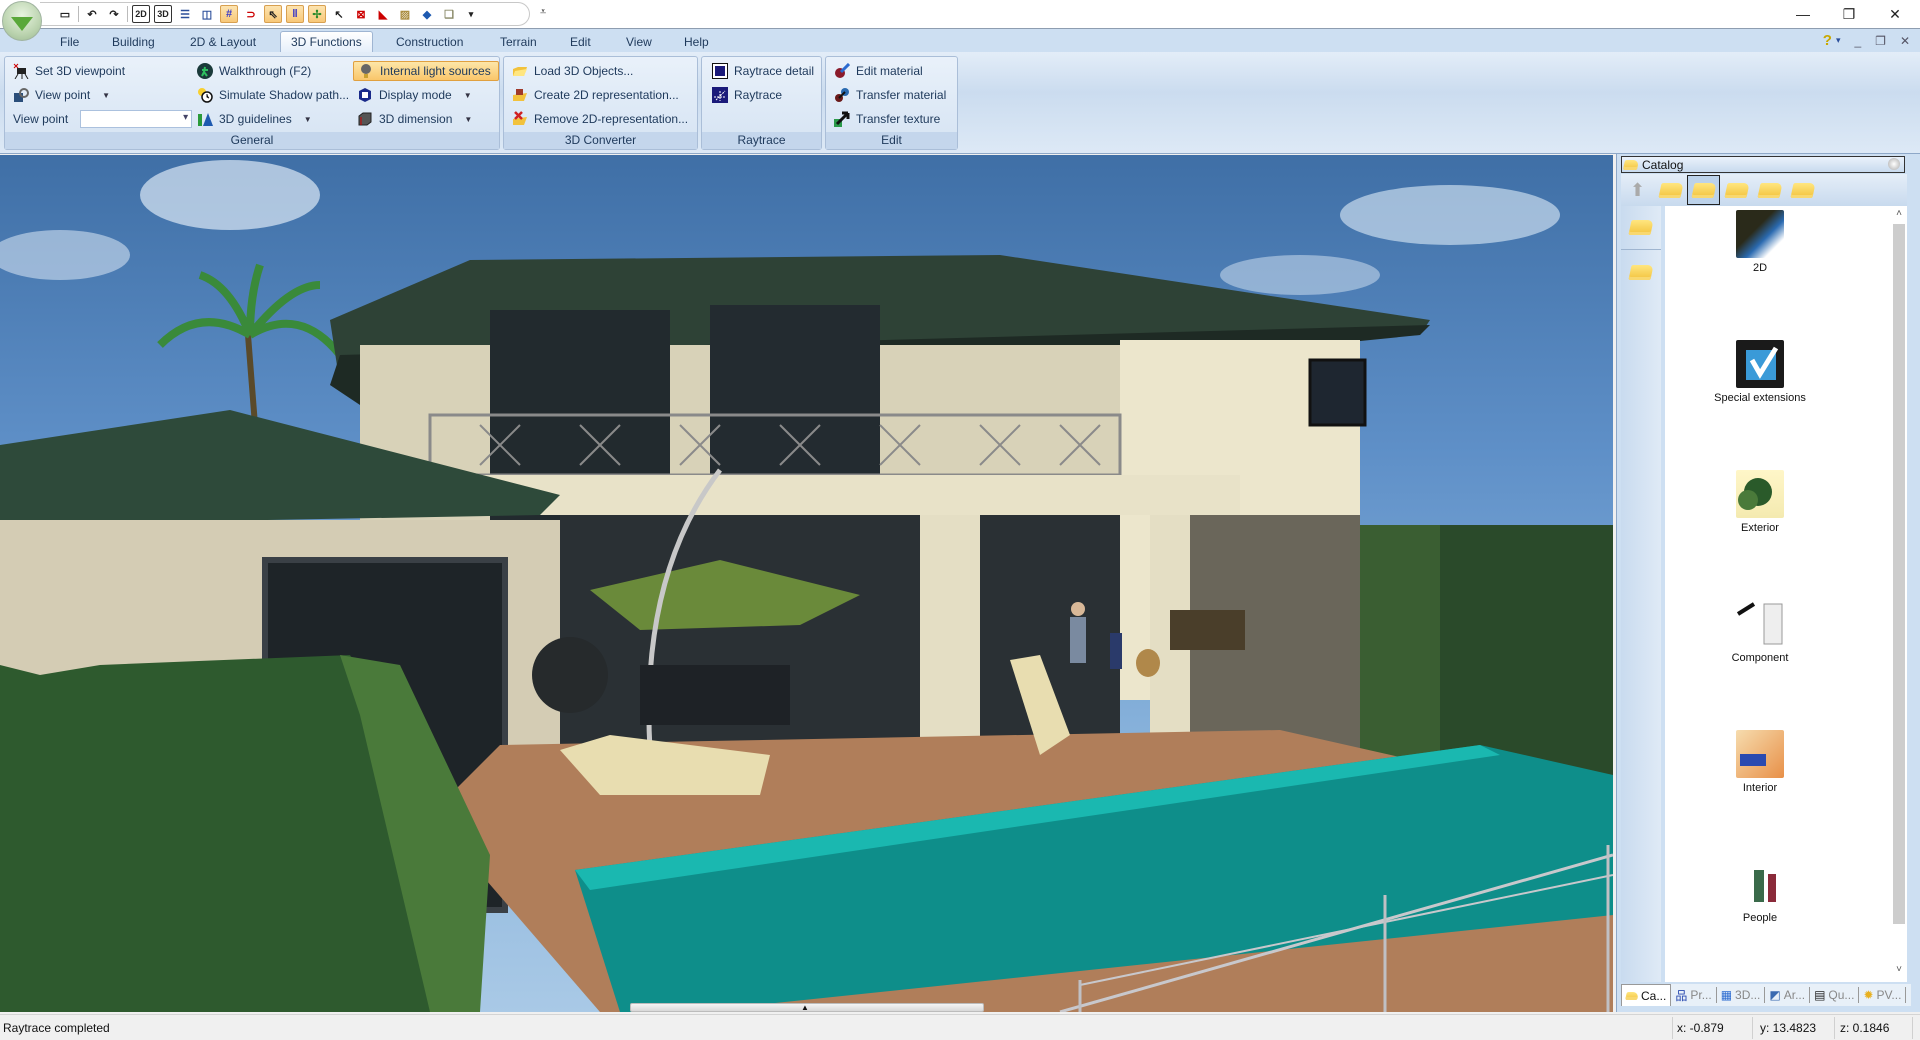  Describe the element at coordinates (763, 71) in the screenshot. I see `raytrace-detail-button: Raytrace detail` at that location.